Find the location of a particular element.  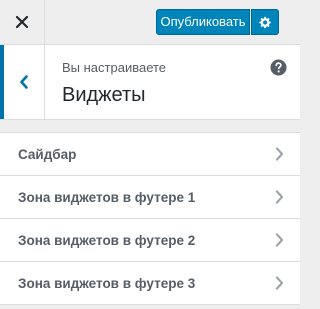

back-button is located at coordinates (22, 82).